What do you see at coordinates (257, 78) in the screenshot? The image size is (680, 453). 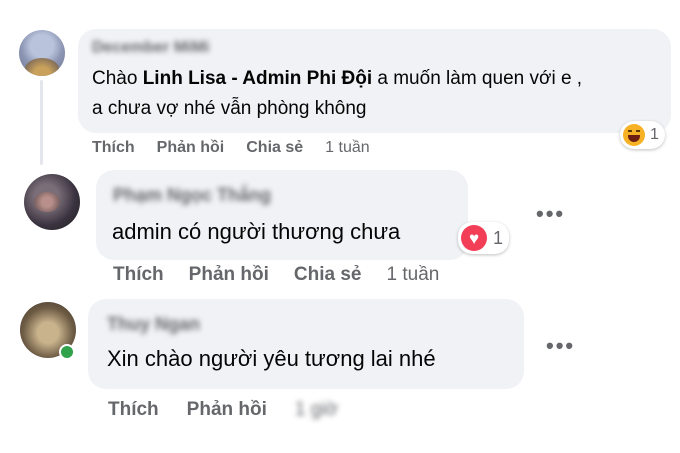 I see `mention-link: Linh Lisa - Admin Phi Đội` at bounding box center [257, 78].